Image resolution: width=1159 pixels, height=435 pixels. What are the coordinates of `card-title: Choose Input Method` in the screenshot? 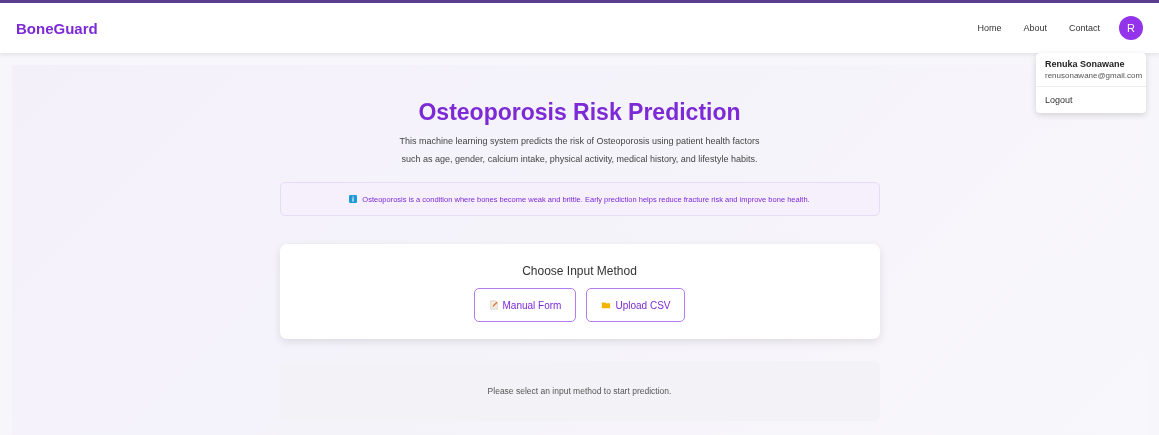 It's located at (579, 271).